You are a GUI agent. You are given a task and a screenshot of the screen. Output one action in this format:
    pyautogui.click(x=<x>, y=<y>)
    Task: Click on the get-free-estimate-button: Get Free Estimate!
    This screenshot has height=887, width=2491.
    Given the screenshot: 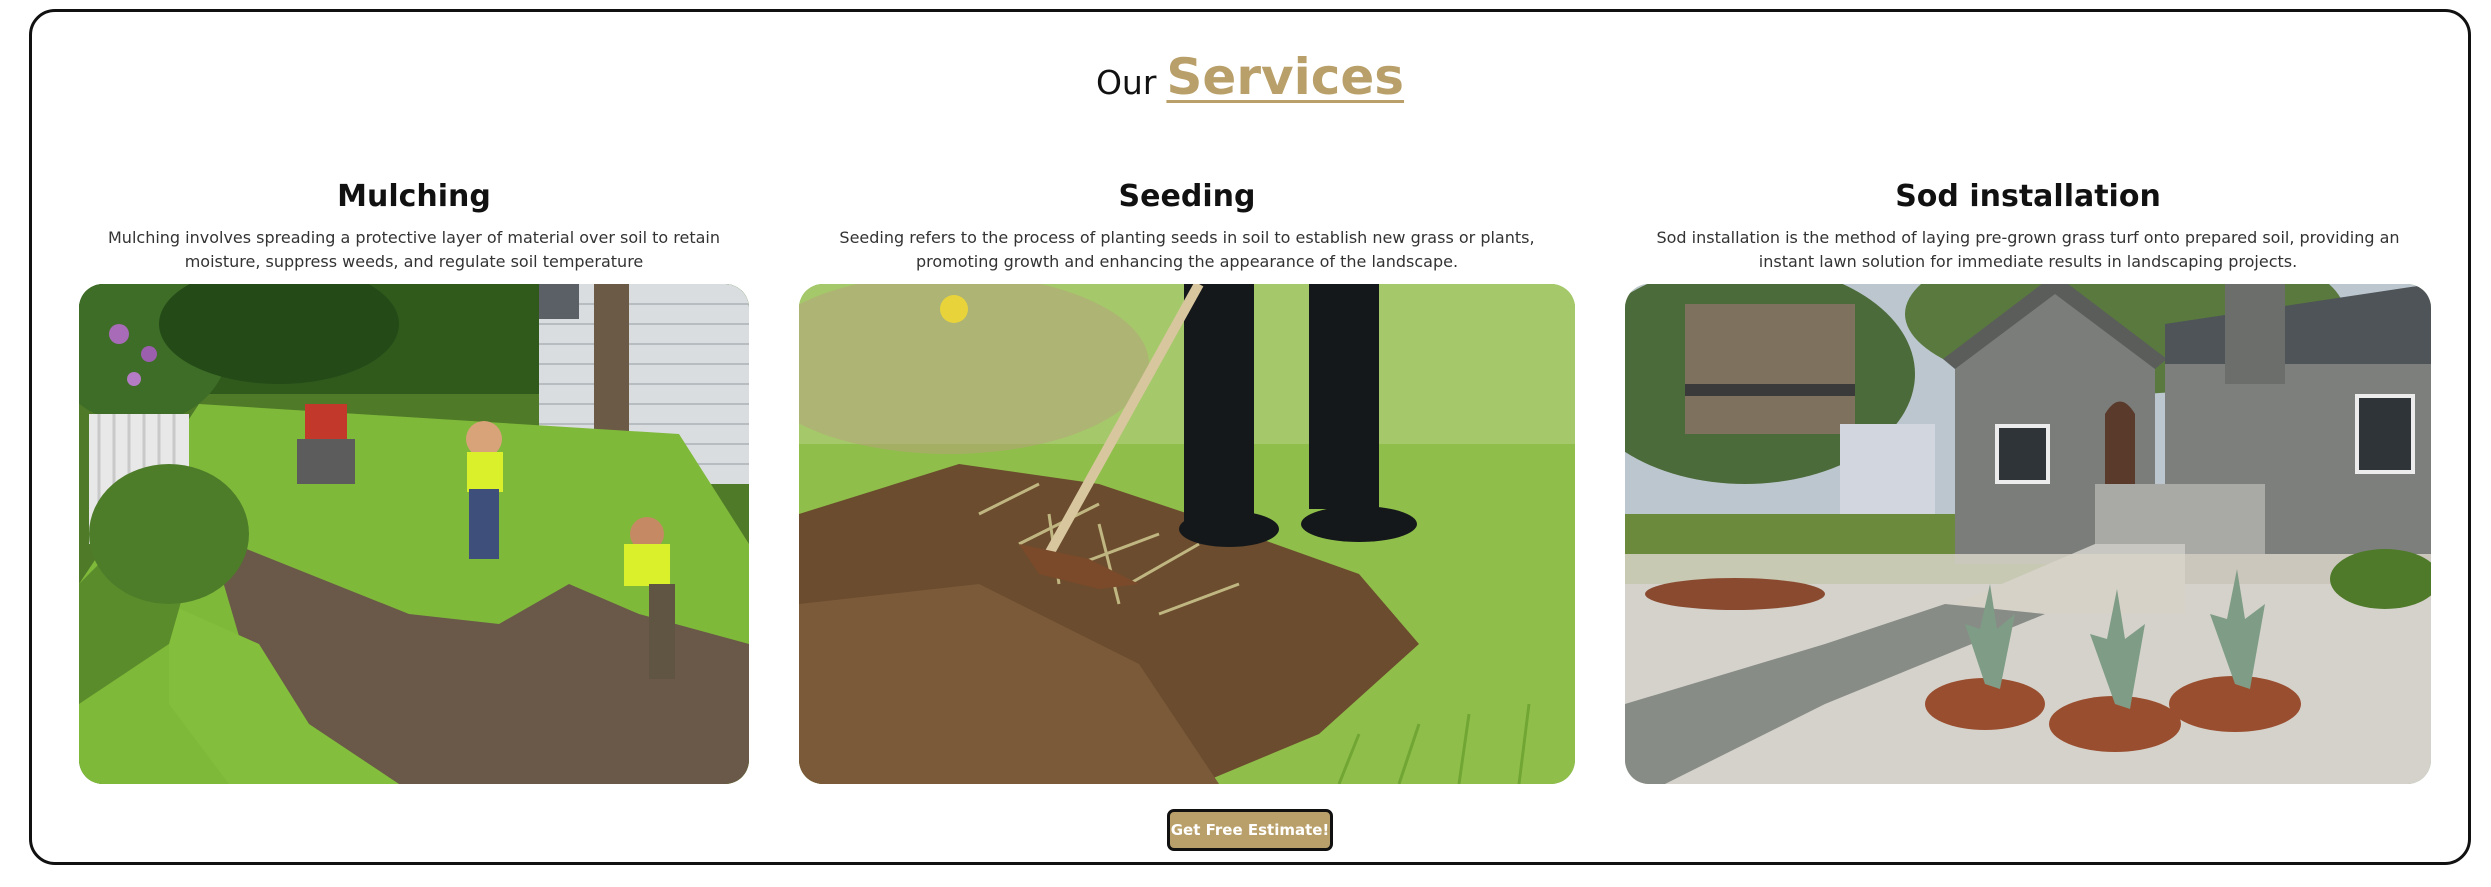 What is the action you would take?
    pyautogui.click(x=1250, y=830)
    